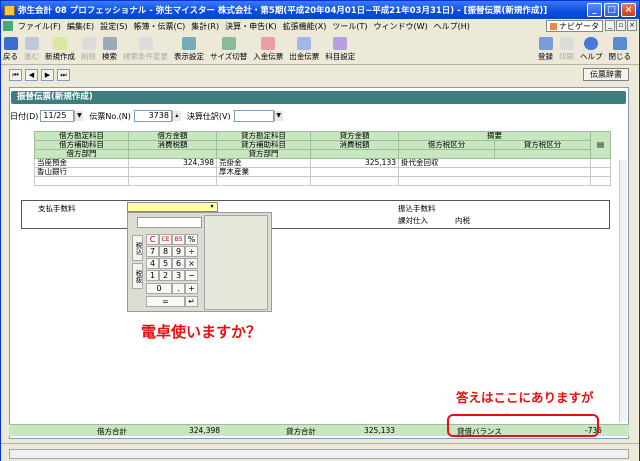 This screenshot has width=640, height=461. Describe the element at coordinates (591, 49) in the screenshot. I see `help-button: ヘルプ` at that location.